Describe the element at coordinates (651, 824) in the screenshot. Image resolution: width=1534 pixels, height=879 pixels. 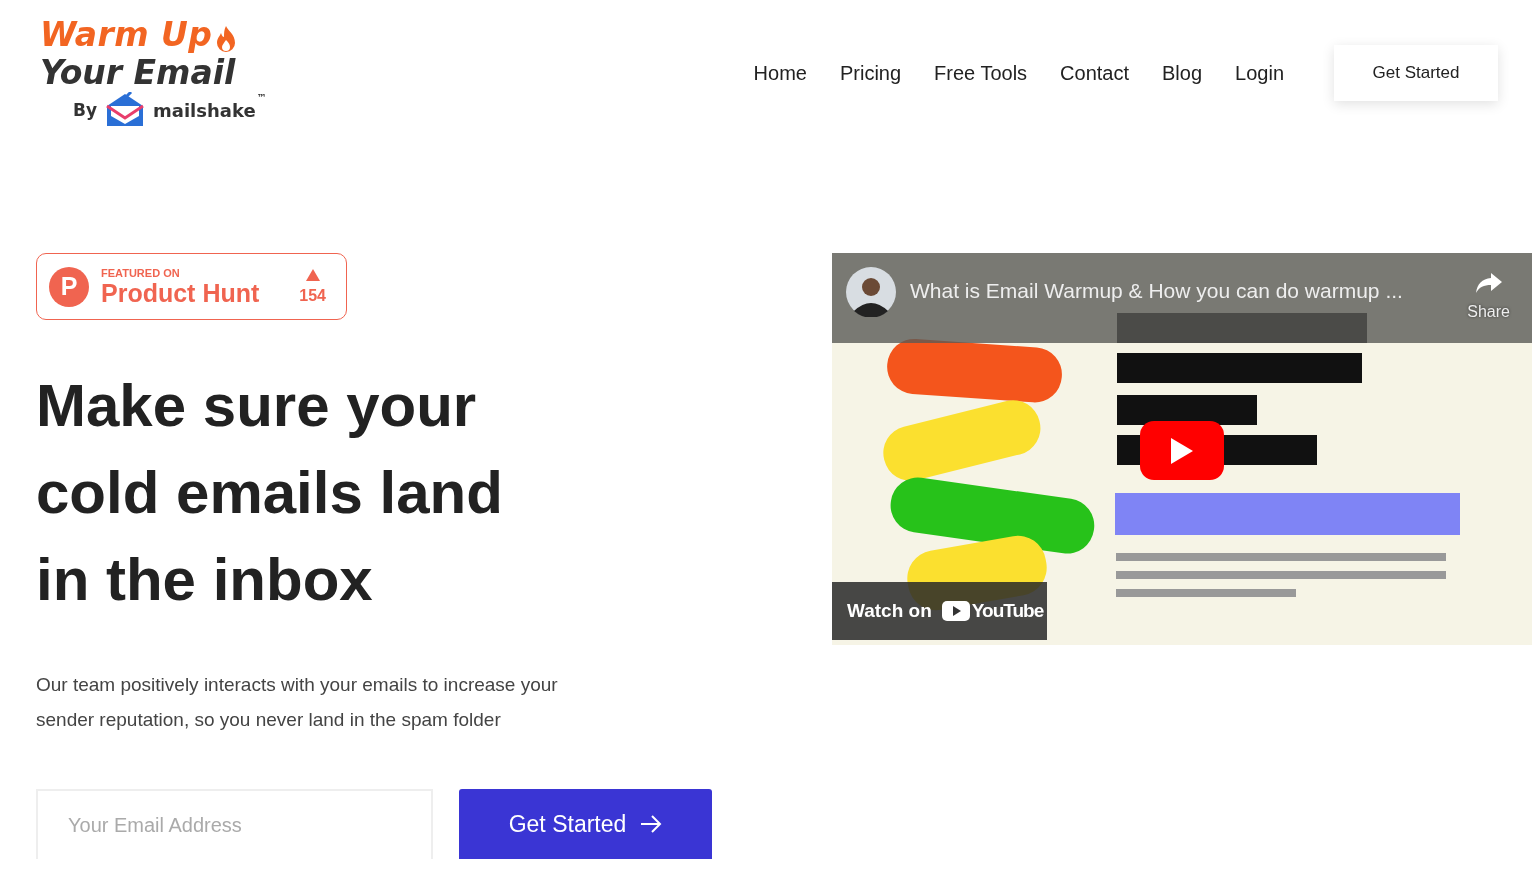
I see `arrow-right-icon` at that location.